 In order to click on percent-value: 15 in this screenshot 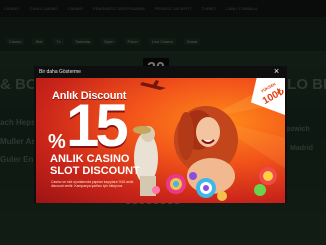, I will do `click(97, 125)`.